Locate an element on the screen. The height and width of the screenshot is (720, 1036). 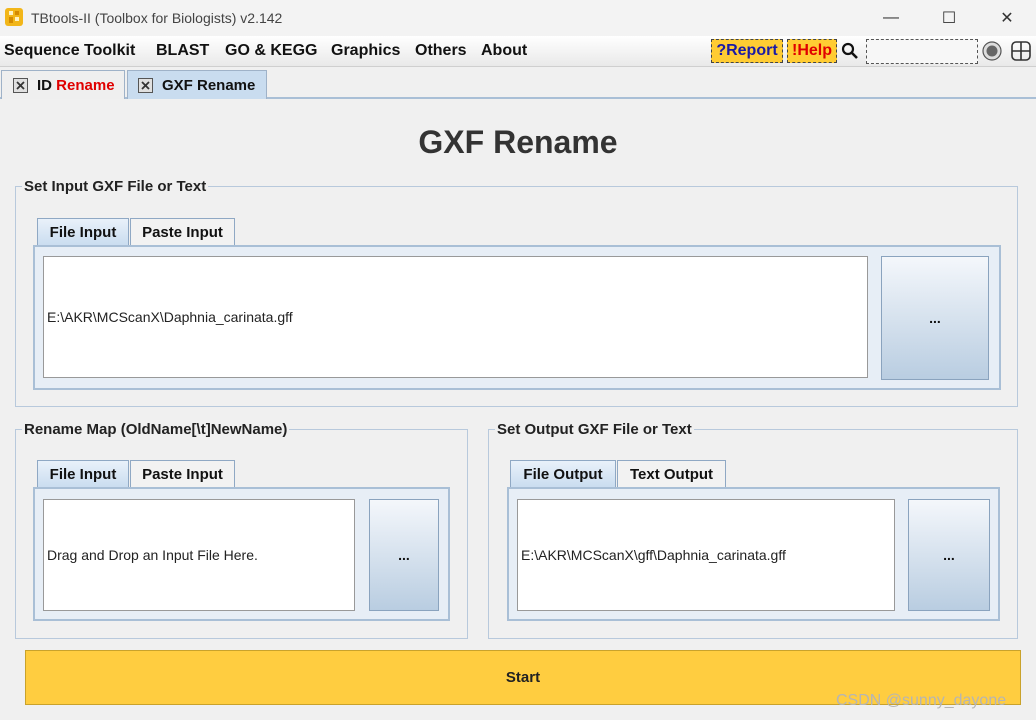
output-group-label: Set Output GXF File or Text is located at coordinates (594, 429).